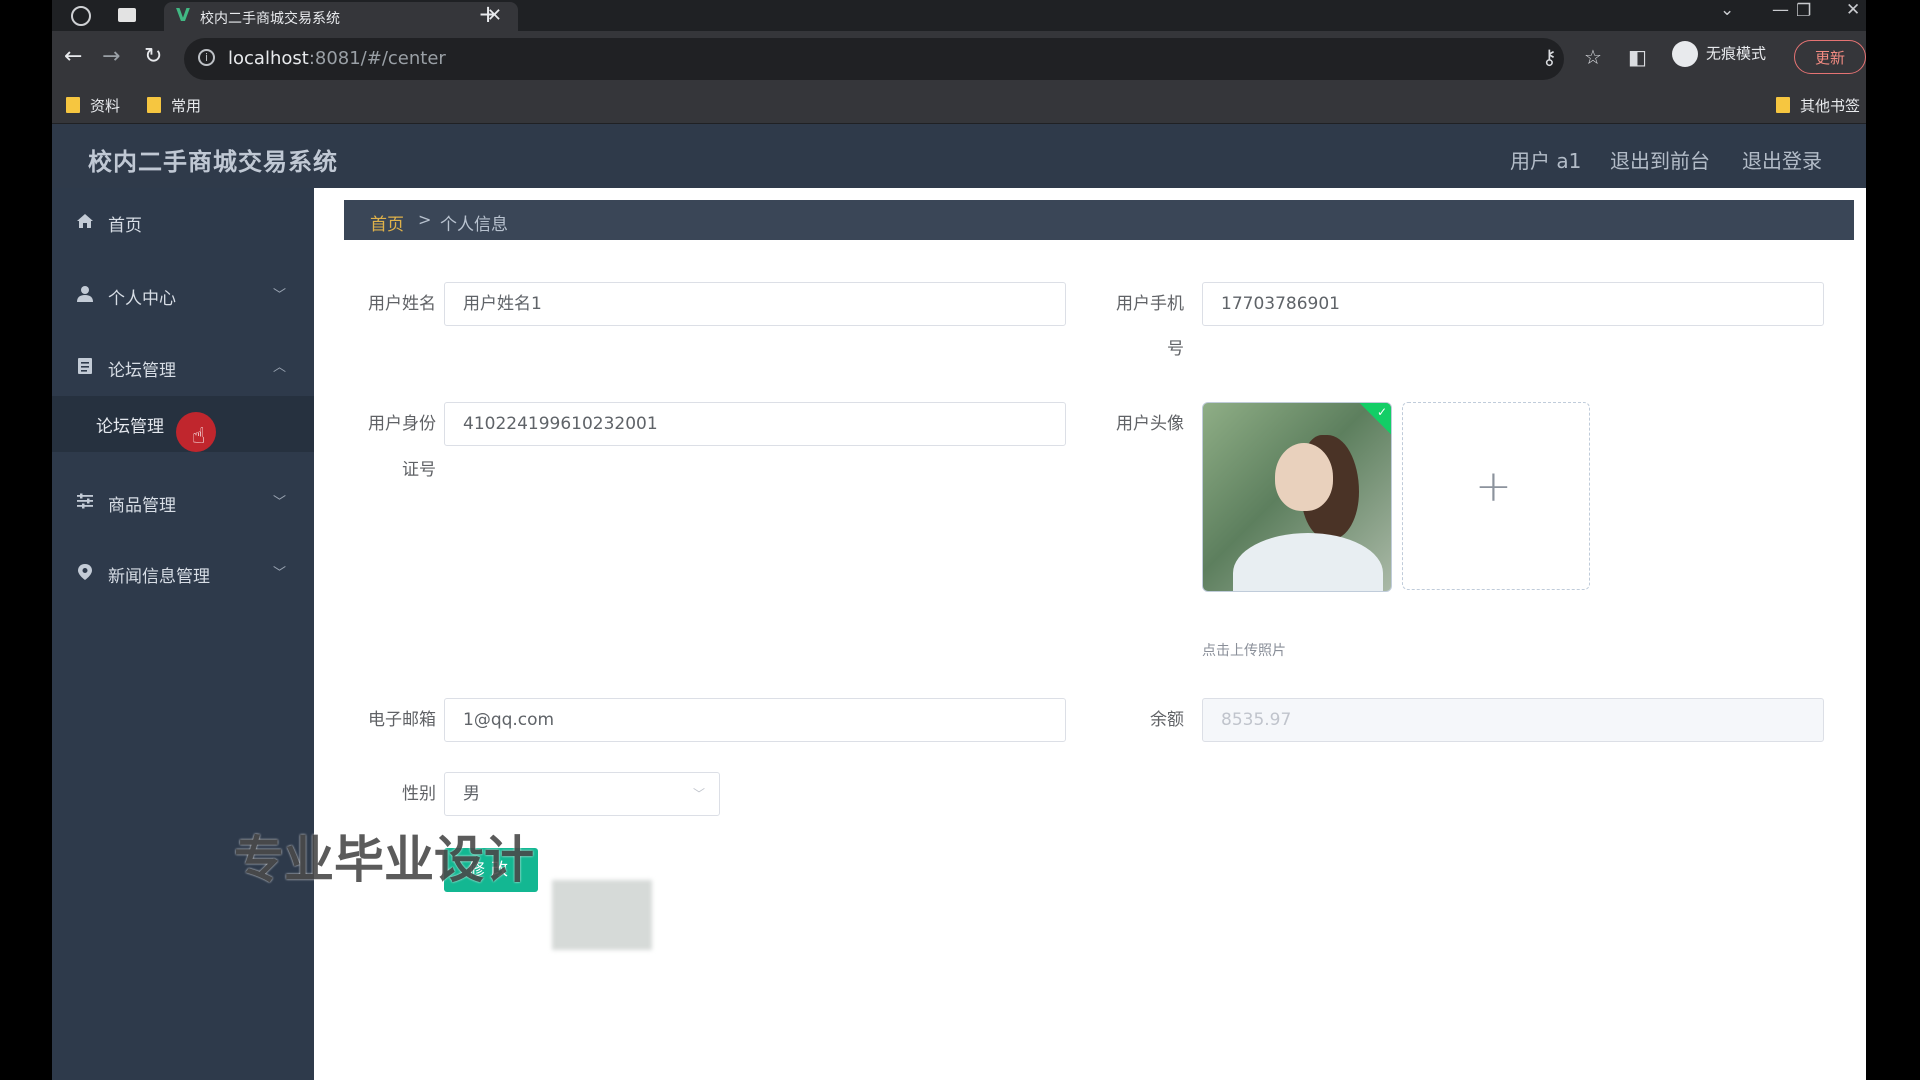  What do you see at coordinates (279, 367) in the screenshot?
I see `chevron-up-icon: ︿` at bounding box center [279, 367].